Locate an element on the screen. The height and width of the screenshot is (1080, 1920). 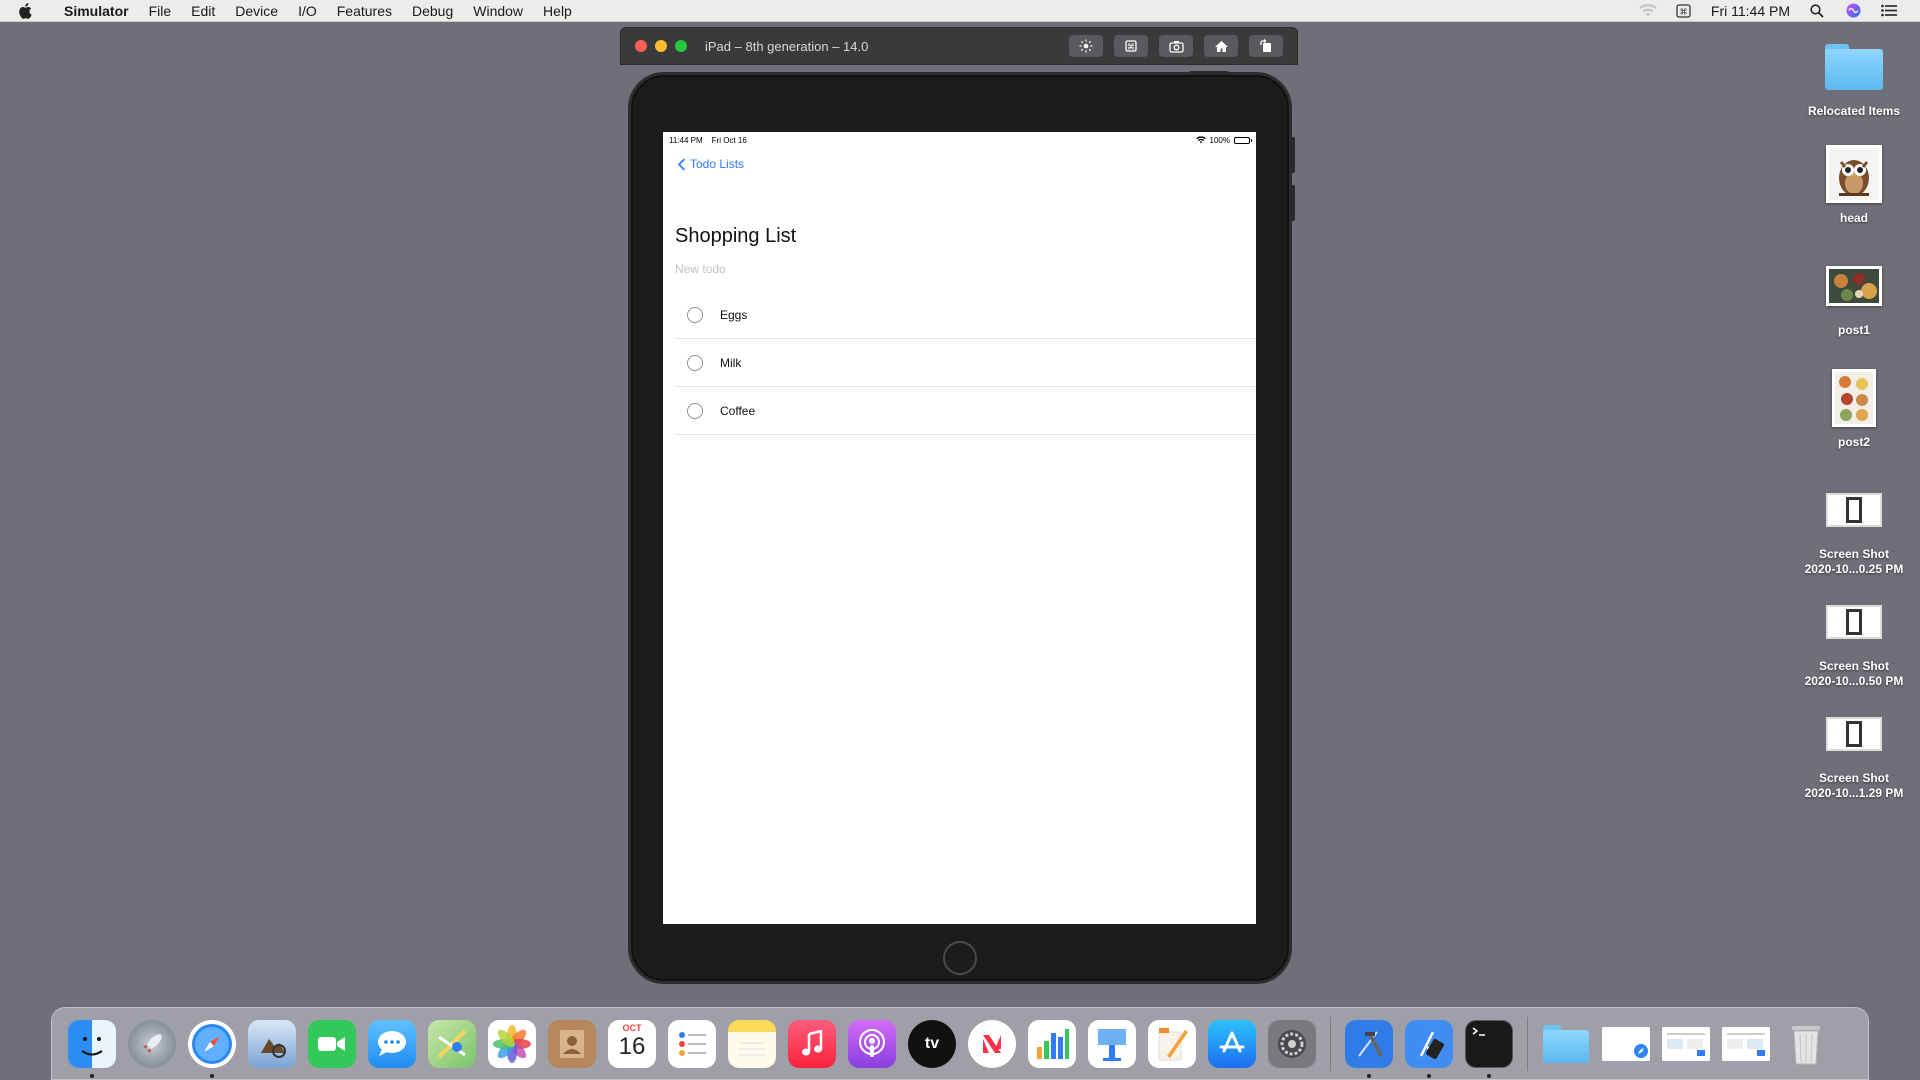
dock-simulator is located at coordinates (1429, 1048).